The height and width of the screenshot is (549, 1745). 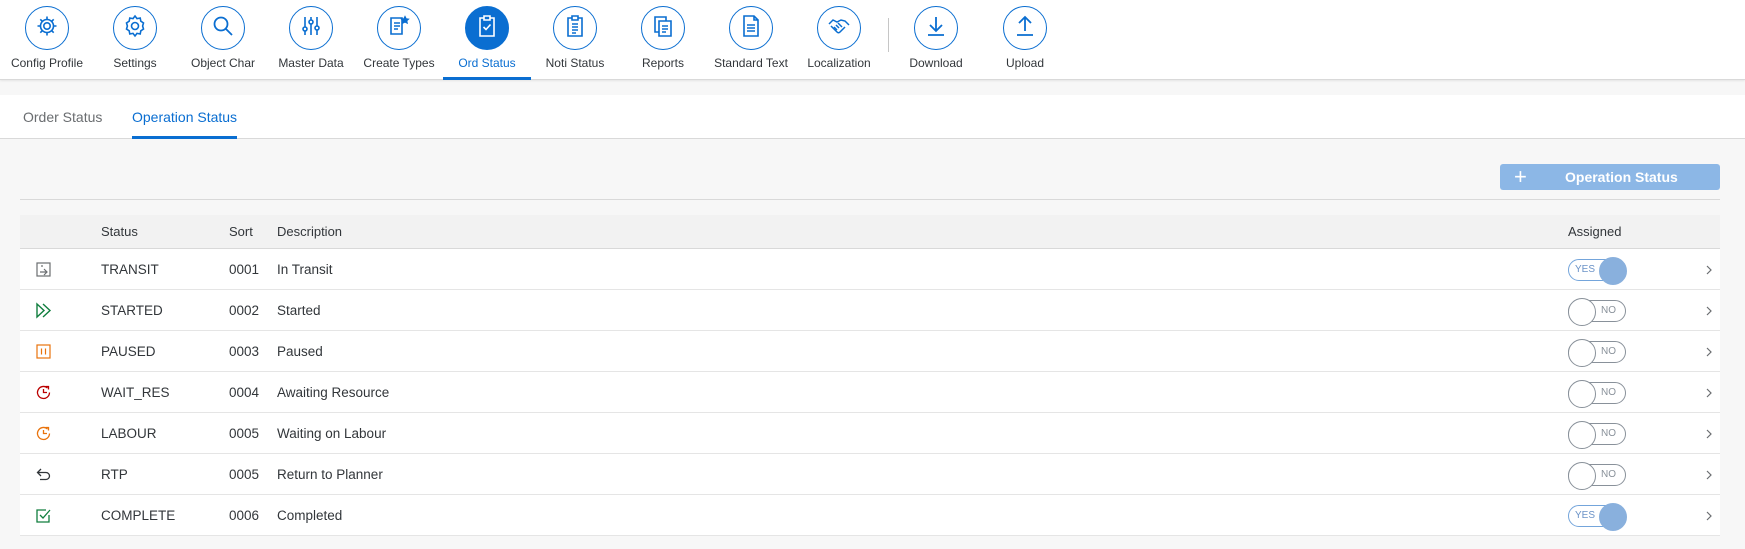 I want to click on toolbar-master-data: Master Data, so click(x=311, y=40).